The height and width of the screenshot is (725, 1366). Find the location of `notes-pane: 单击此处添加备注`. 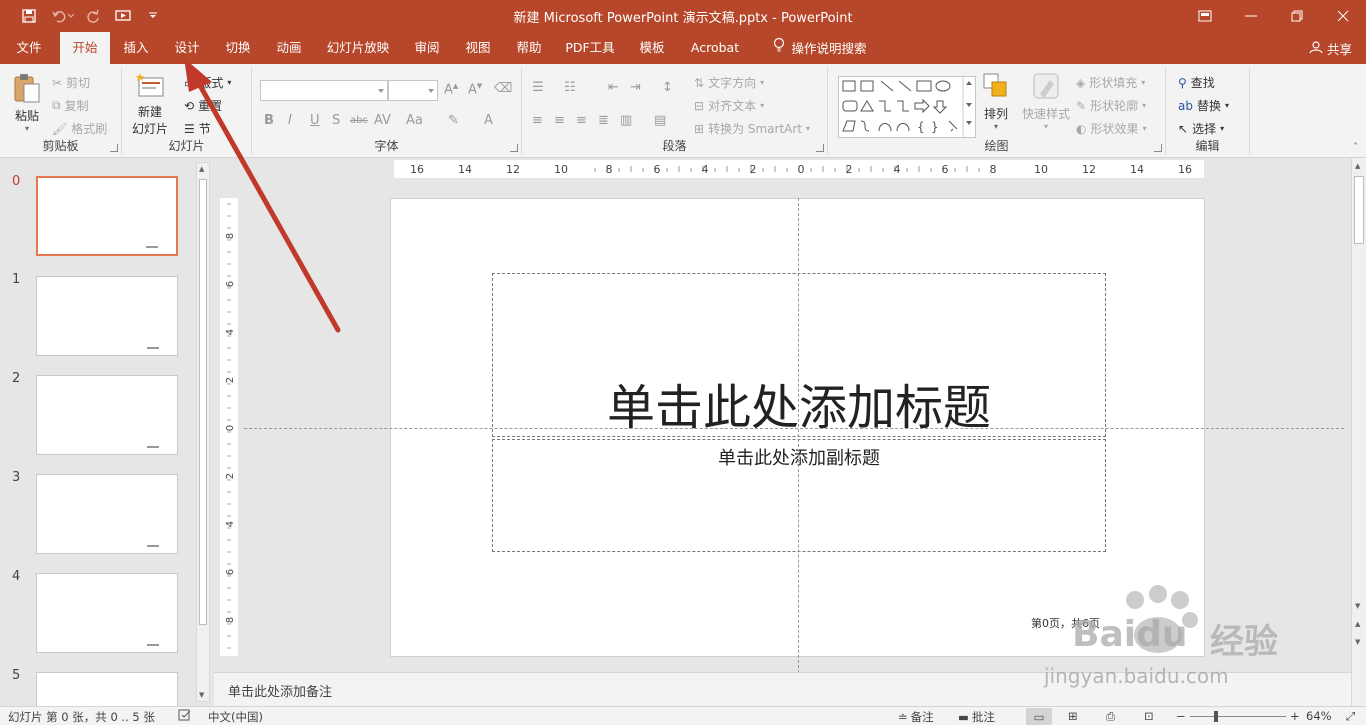

notes-pane: 单击此处添加备注 is located at coordinates (782, 689).